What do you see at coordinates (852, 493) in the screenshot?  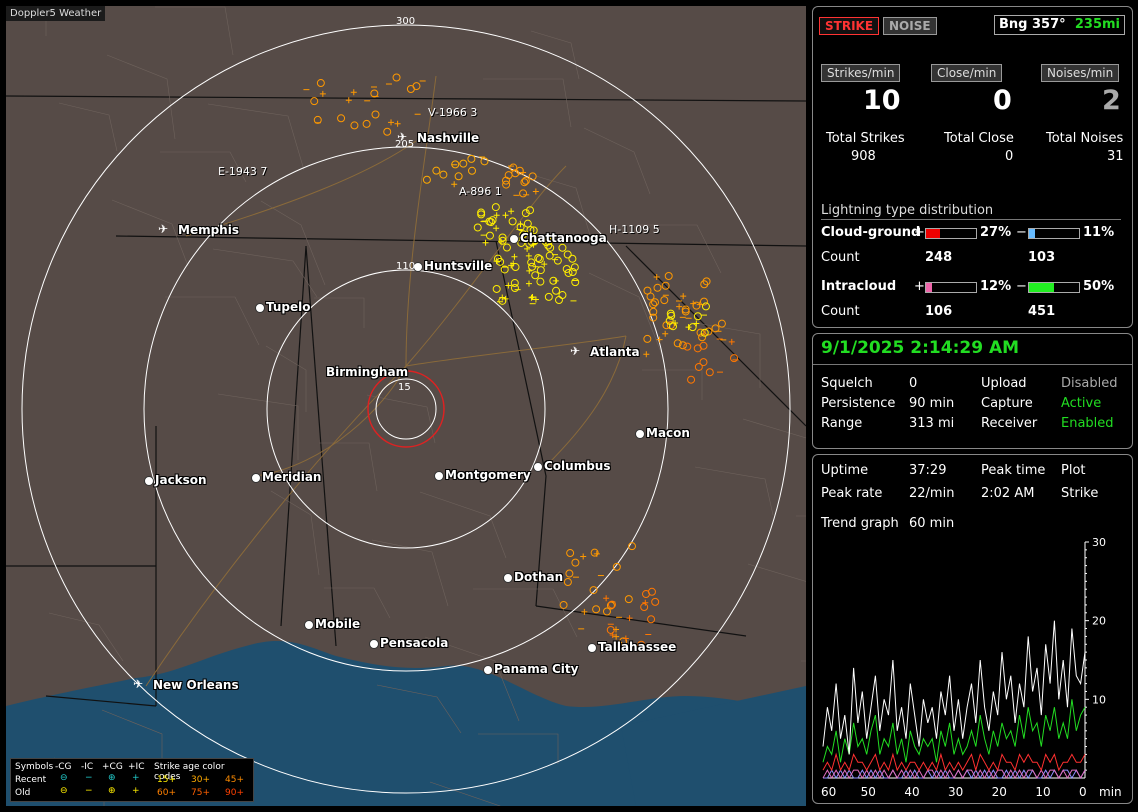 I see `peak-rate-label: Peak rate` at bounding box center [852, 493].